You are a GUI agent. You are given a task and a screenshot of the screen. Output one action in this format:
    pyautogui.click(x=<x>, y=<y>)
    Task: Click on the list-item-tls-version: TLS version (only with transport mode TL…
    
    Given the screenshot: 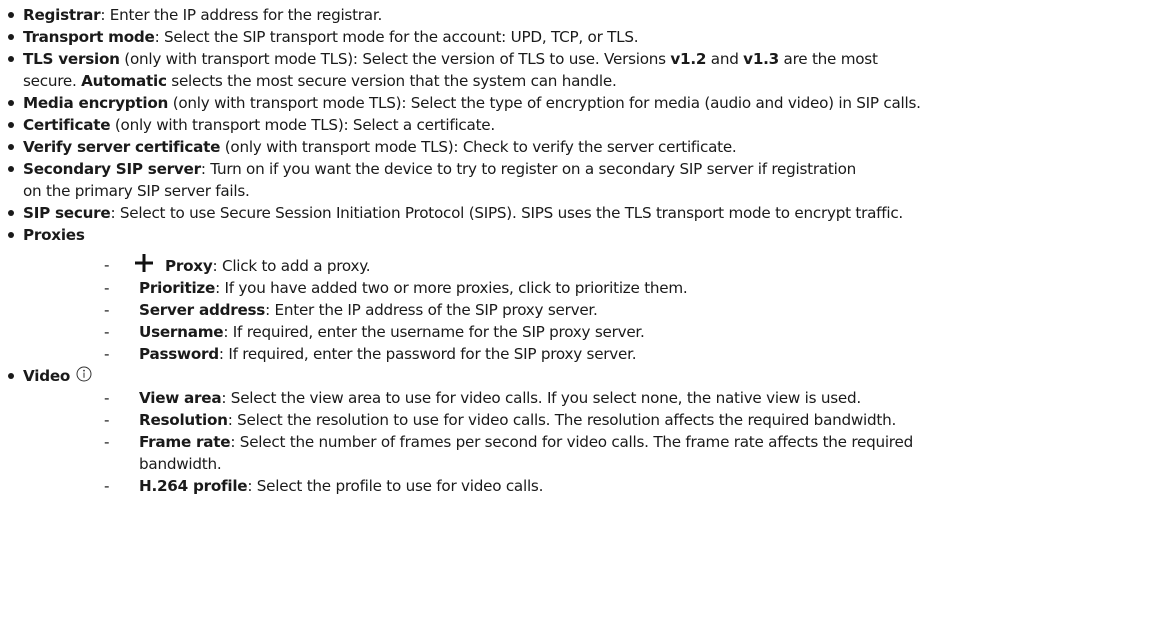 What is the action you would take?
    pyautogui.click(x=582, y=59)
    